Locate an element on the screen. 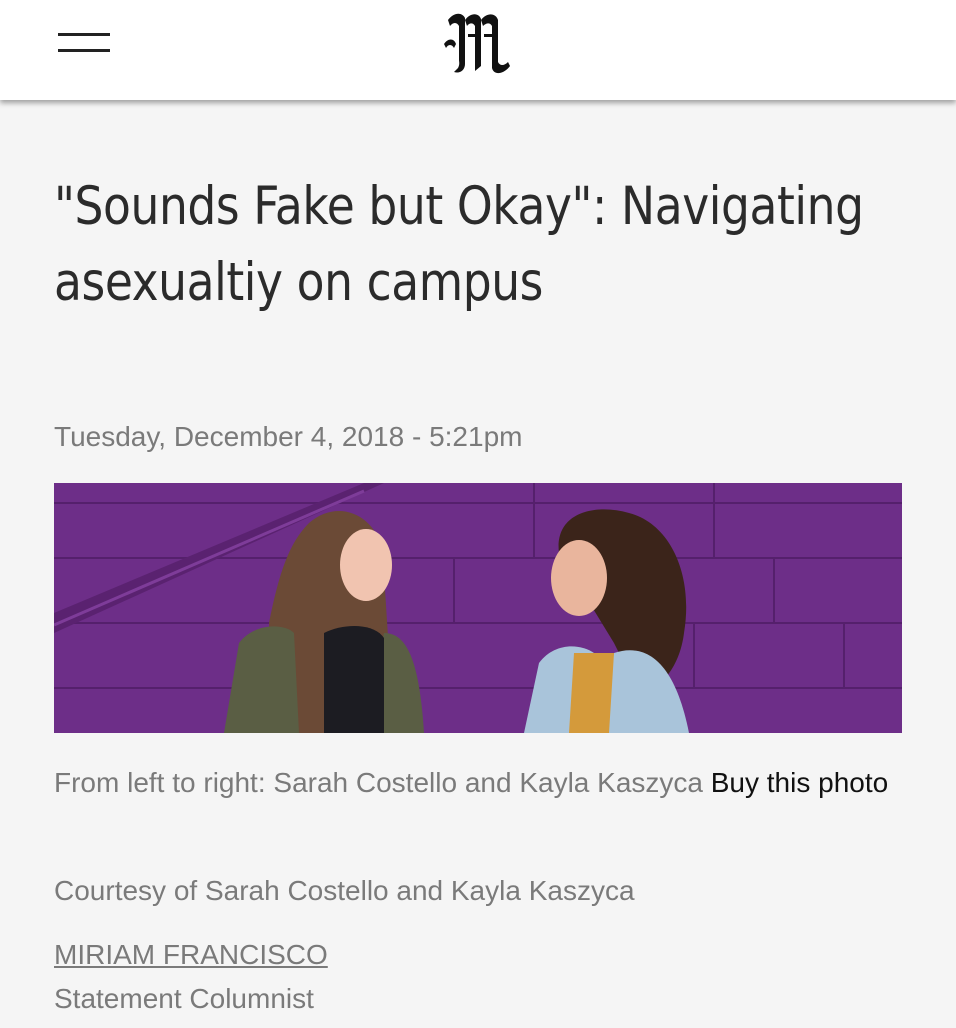  author-link: MIRIAM FRANCISCO is located at coordinates (191, 955).